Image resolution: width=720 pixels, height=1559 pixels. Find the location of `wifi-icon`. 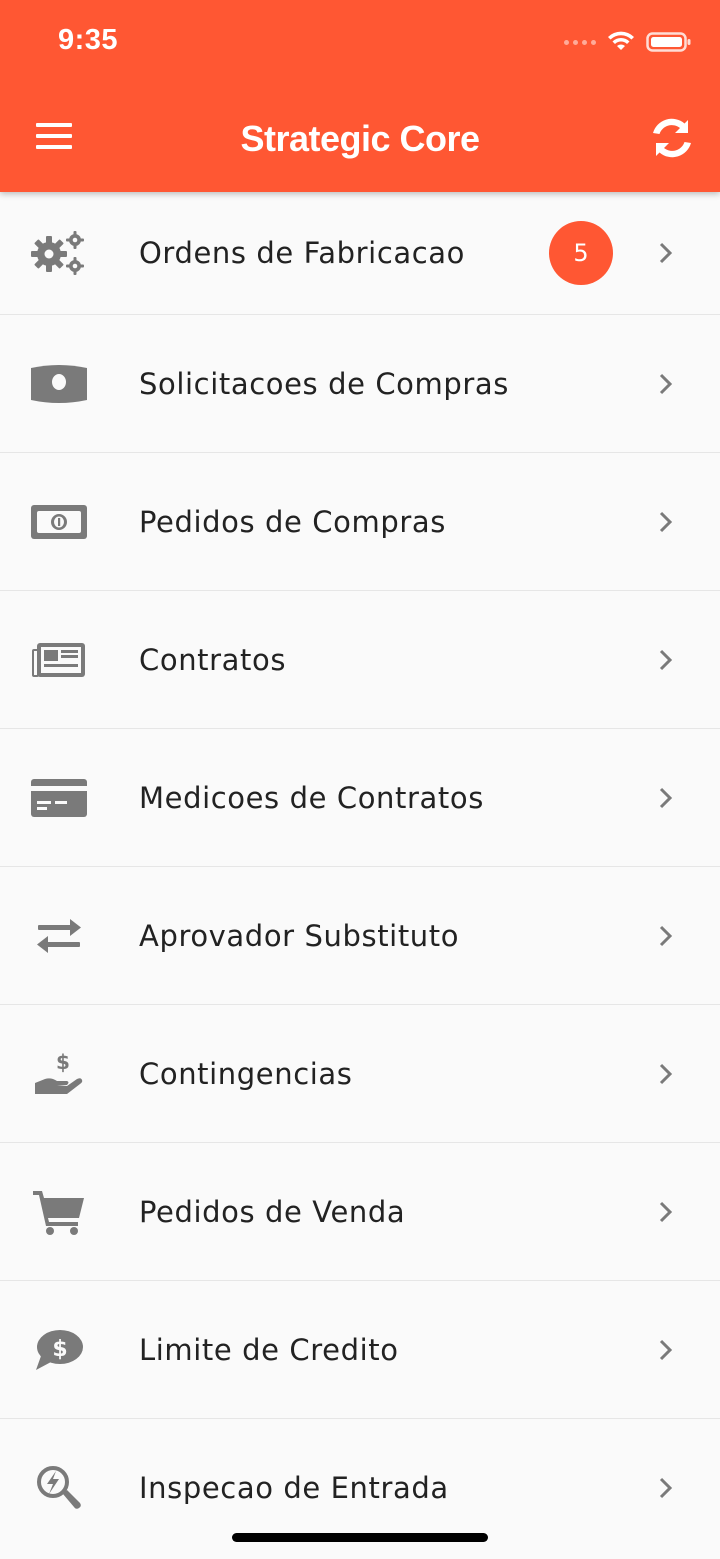

wifi-icon is located at coordinates (621, 40).